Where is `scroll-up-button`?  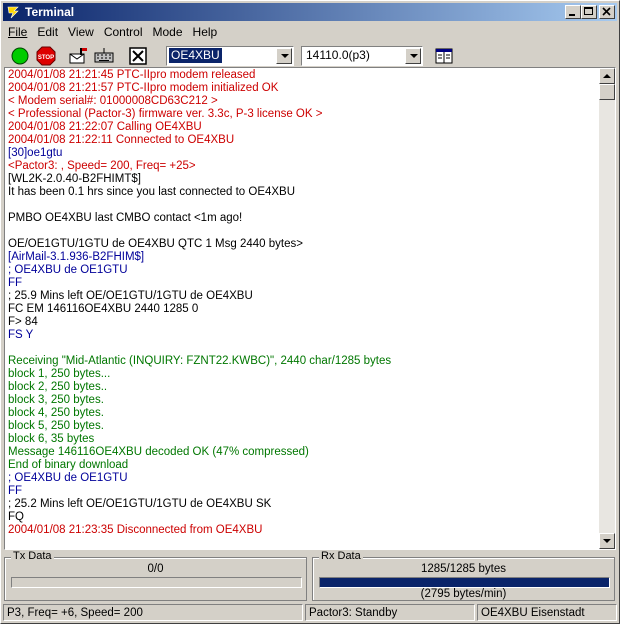
scroll-up-button is located at coordinates (607, 76).